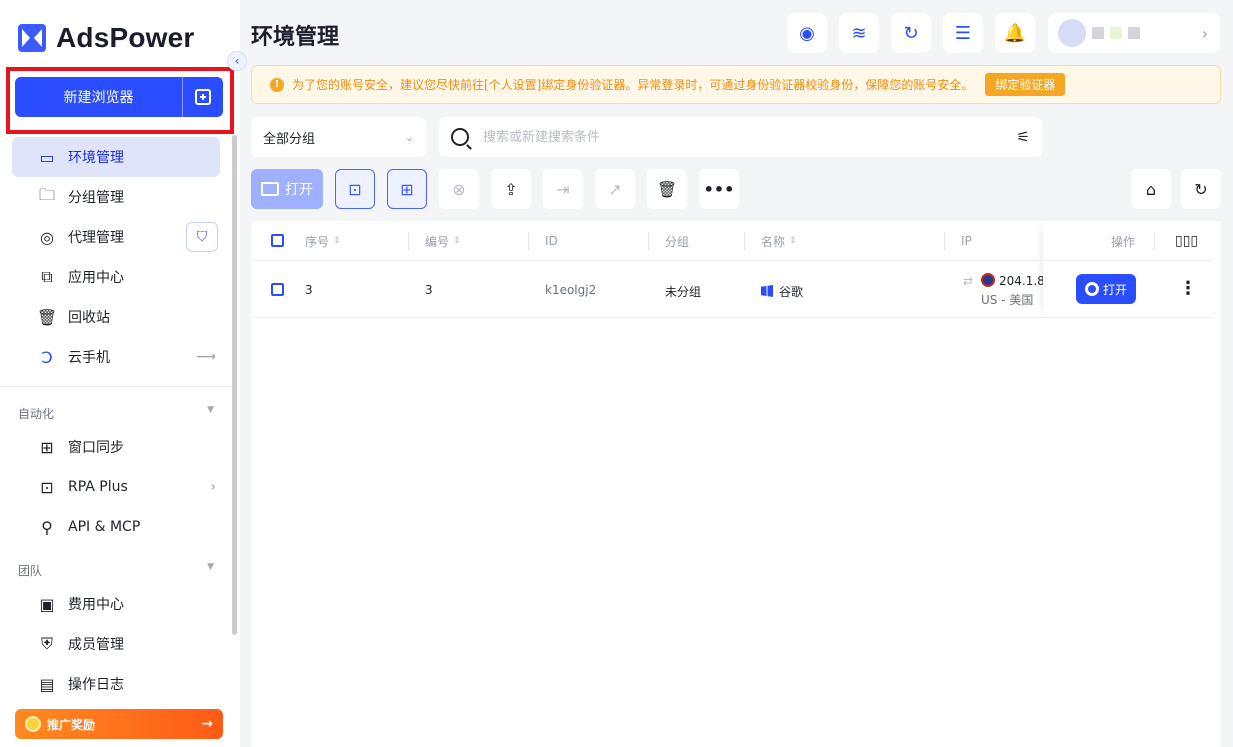 The height and width of the screenshot is (747, 1233). I want to click on new-browser-button: 新建浏览器, so click(119, 97).